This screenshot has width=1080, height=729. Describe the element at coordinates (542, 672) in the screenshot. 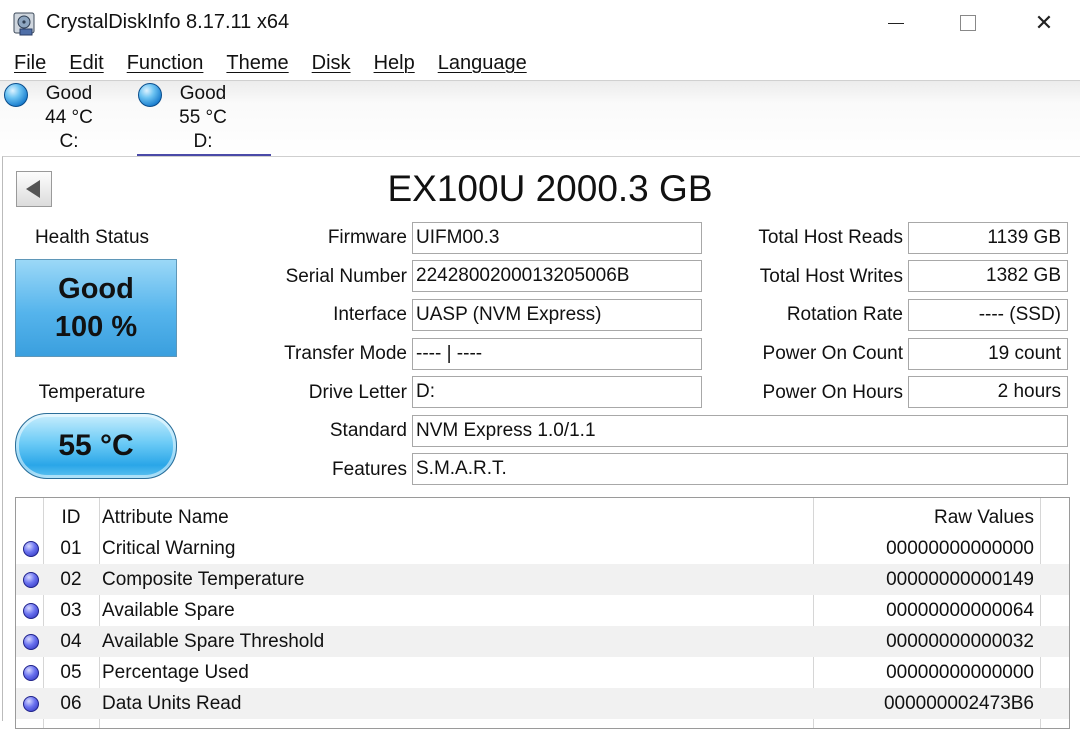

I see `table-row: 05 Percentage Used 00000000000000` at that location.